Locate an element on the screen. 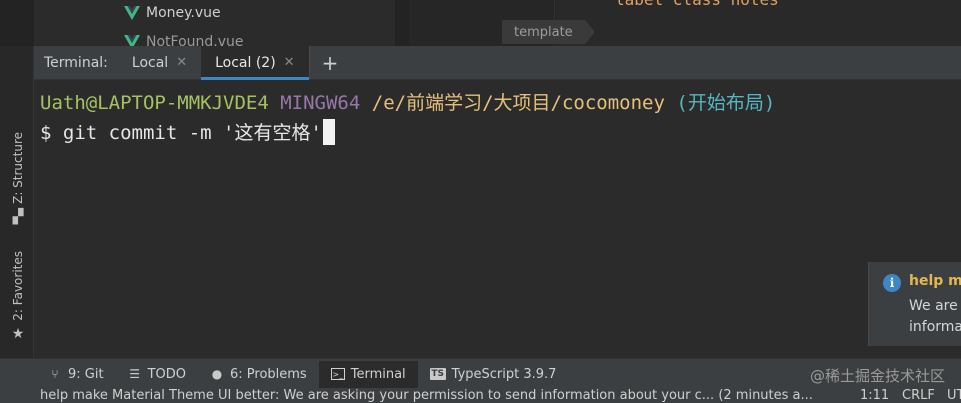  todo-list-icon: ☰ is located at coordinates (134, 374).